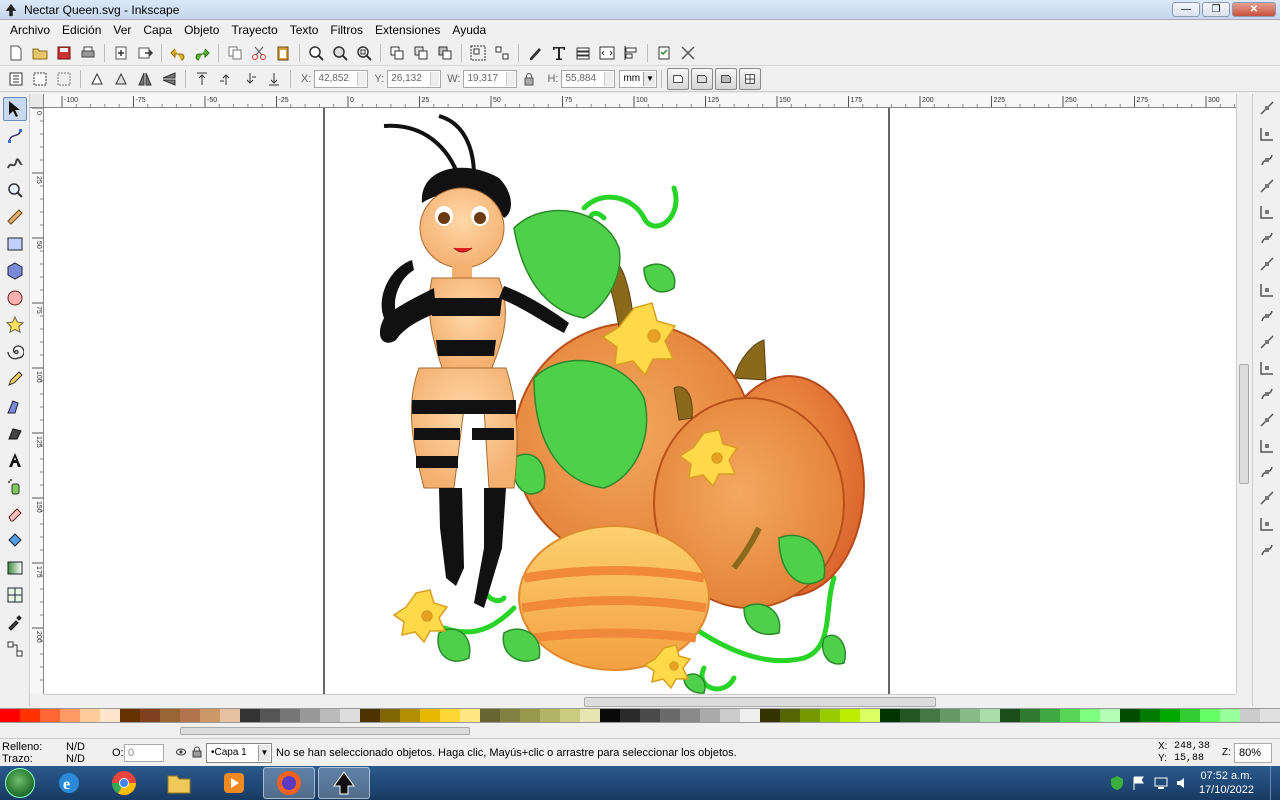 The width and height of the screenshot is (1280, 800). Describe the element at coordinates (15, 109) in the screenshot. I see `tool-selector` at that location.